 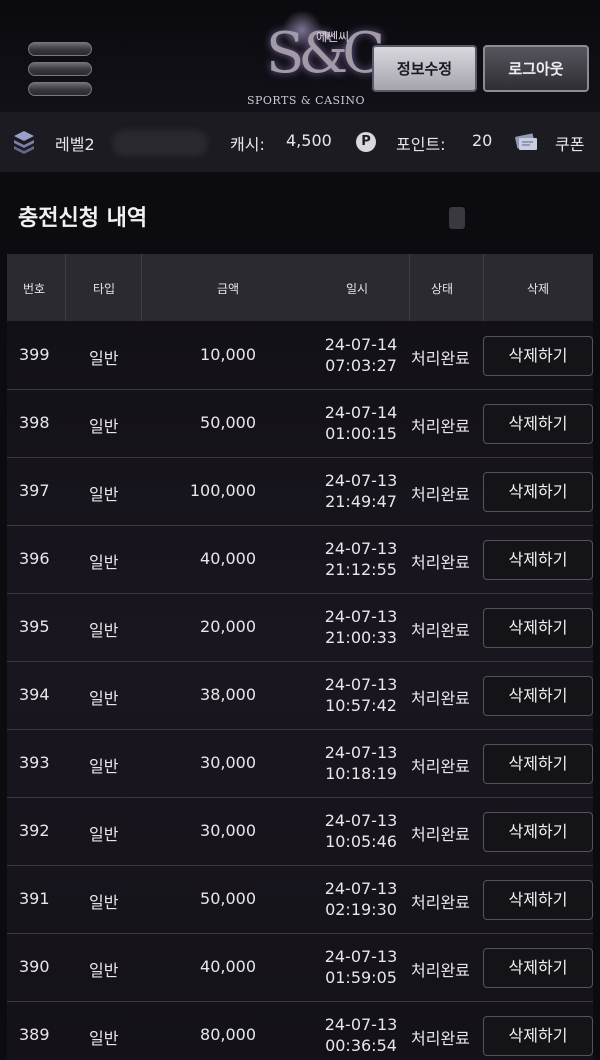 What do you see at coordinates (361, 423) in the screenshot?
I see `row-datetime: 24-07-14 01:00:15` at bounding box center [361, 423].